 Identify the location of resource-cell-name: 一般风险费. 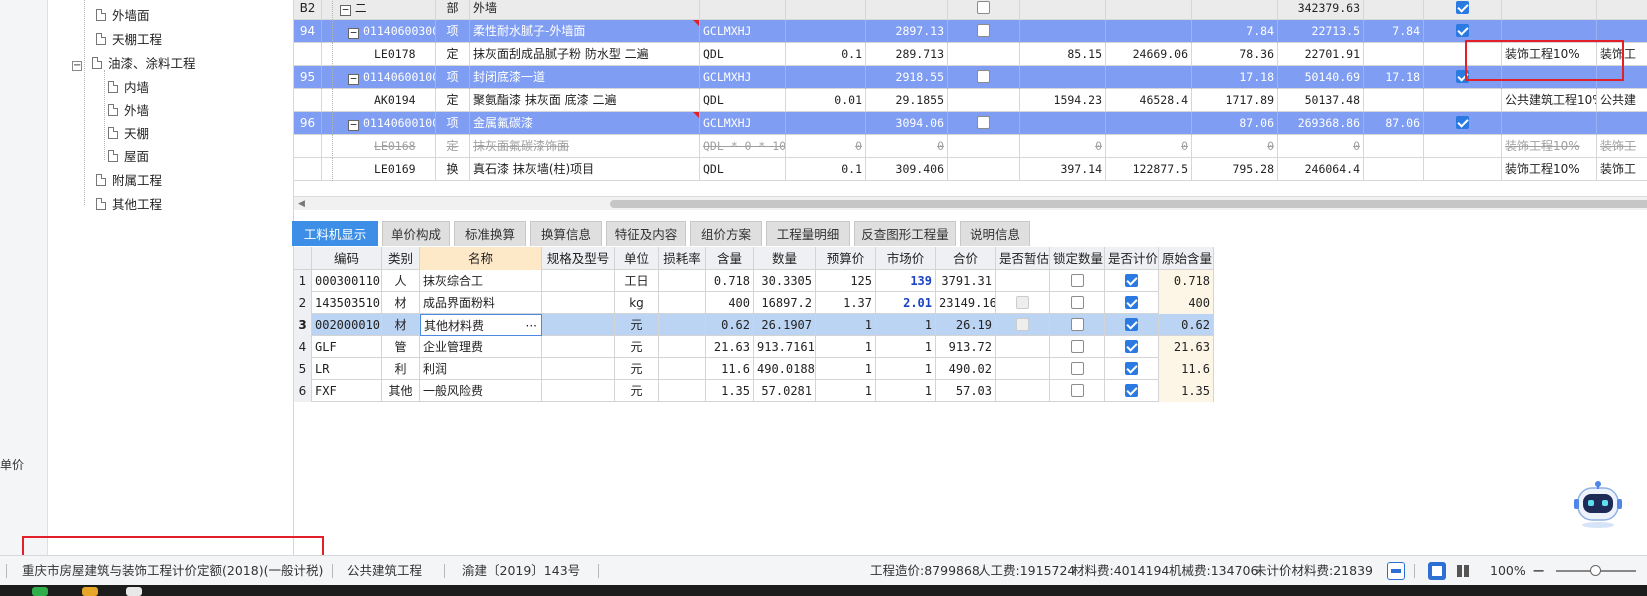
(481, 391).